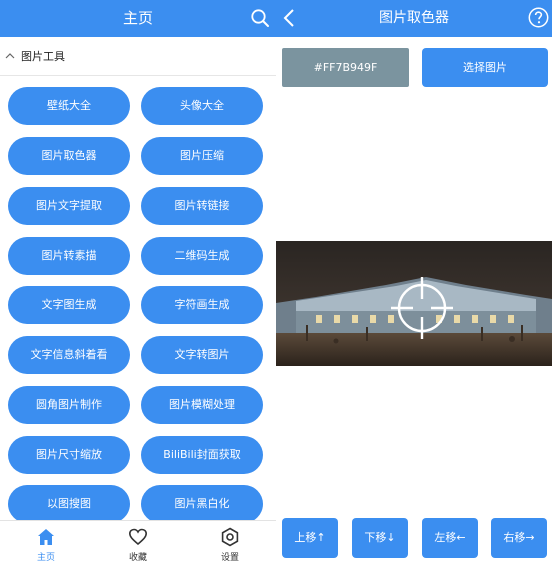 The width and height of the screenshot is (552, 562). What do you see at coordinates (202, 305) in the screenshot?
I see `tool-button-ascii-art: 字符画生成` at bounding box center [202, 305].